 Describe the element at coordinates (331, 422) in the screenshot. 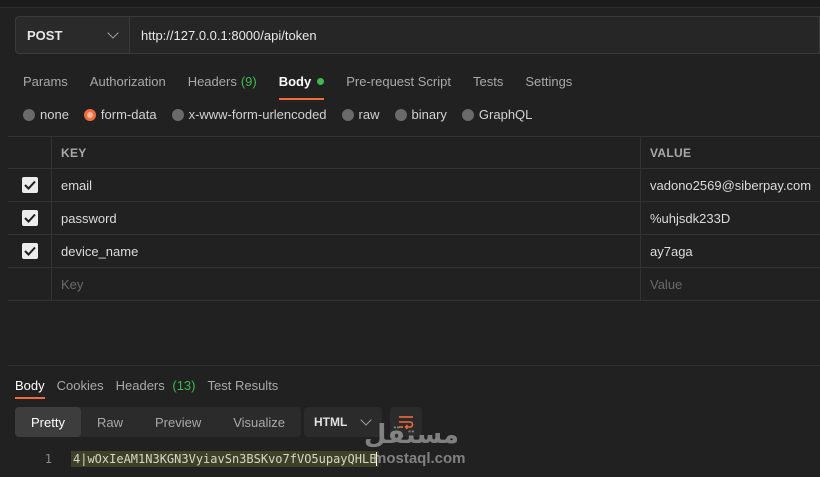

I see `format-label: HTML` at that location.